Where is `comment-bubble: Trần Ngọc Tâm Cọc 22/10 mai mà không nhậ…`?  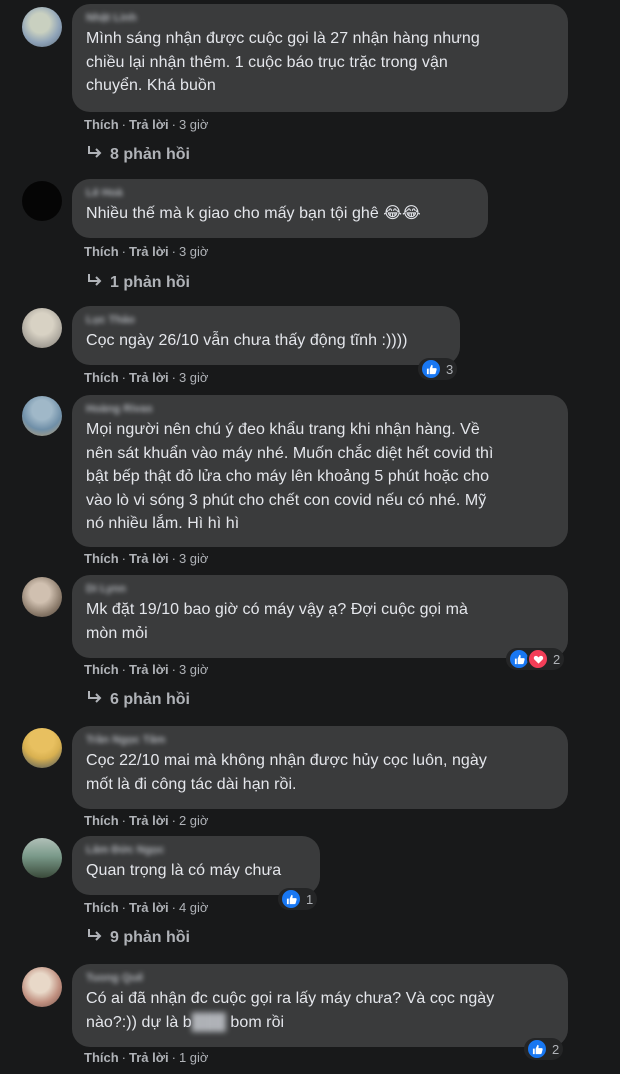 comment-bubble: Trần Ngọc Tâm Cọc 22/10 mai mà không nhậ… is located at coordinates (320, 767).